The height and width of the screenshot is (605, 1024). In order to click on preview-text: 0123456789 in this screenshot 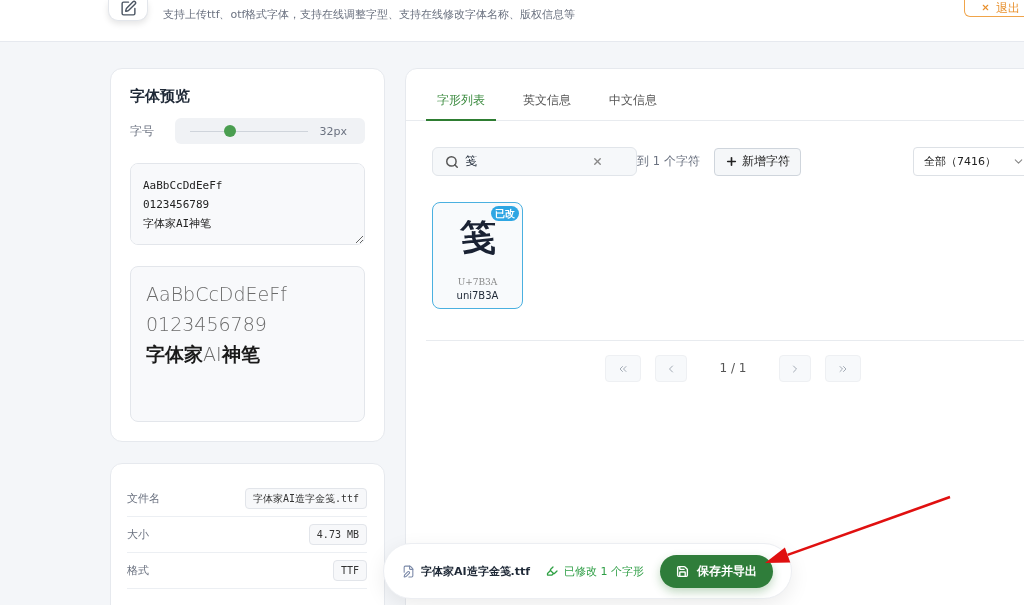, I will do `click(206, 324)`.